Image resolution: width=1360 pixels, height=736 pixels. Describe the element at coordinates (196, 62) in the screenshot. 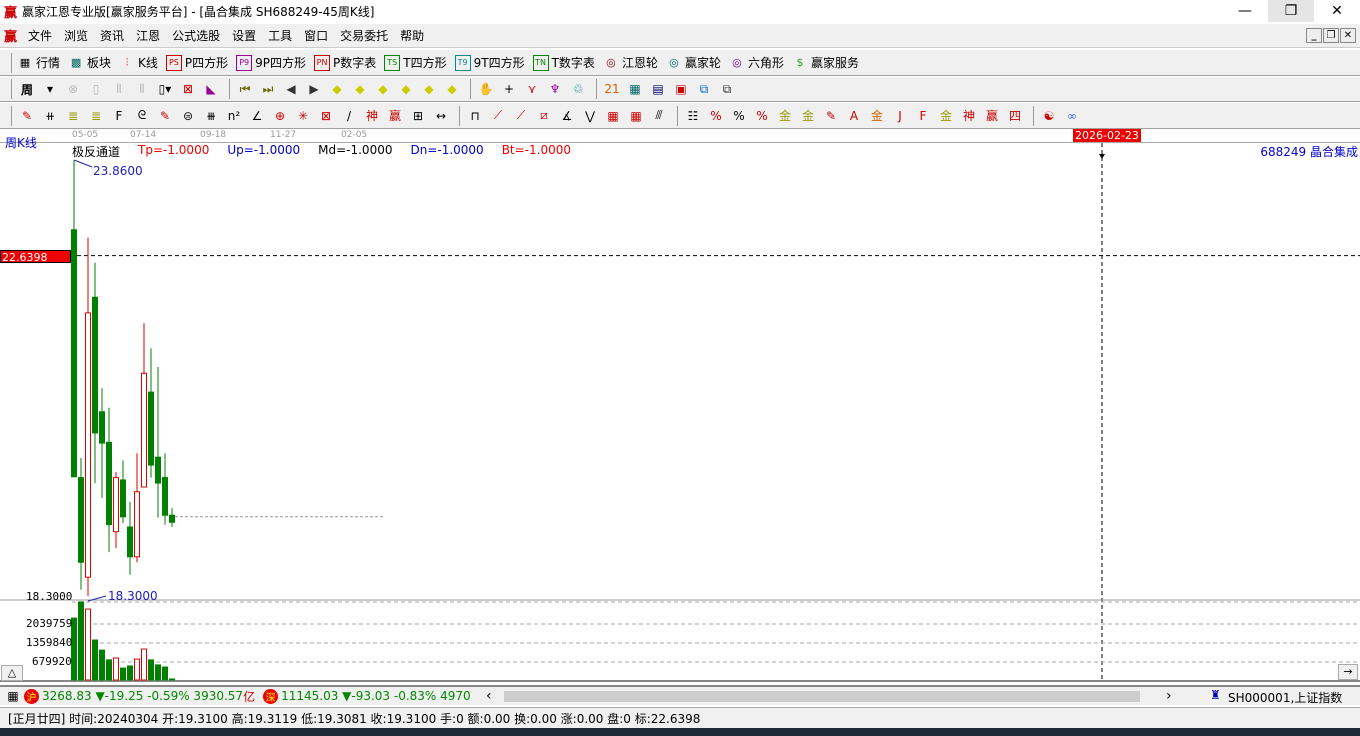

I see `toolbar-button-ps: PS P四方形` at that location.